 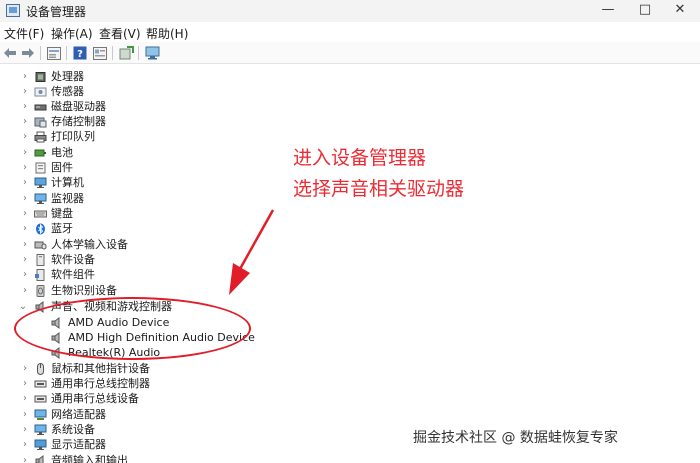 What do you see at coordinates (28, 53) in the screenshot?
I see `forward-arrow-icon` at bounding box center [28, 53].